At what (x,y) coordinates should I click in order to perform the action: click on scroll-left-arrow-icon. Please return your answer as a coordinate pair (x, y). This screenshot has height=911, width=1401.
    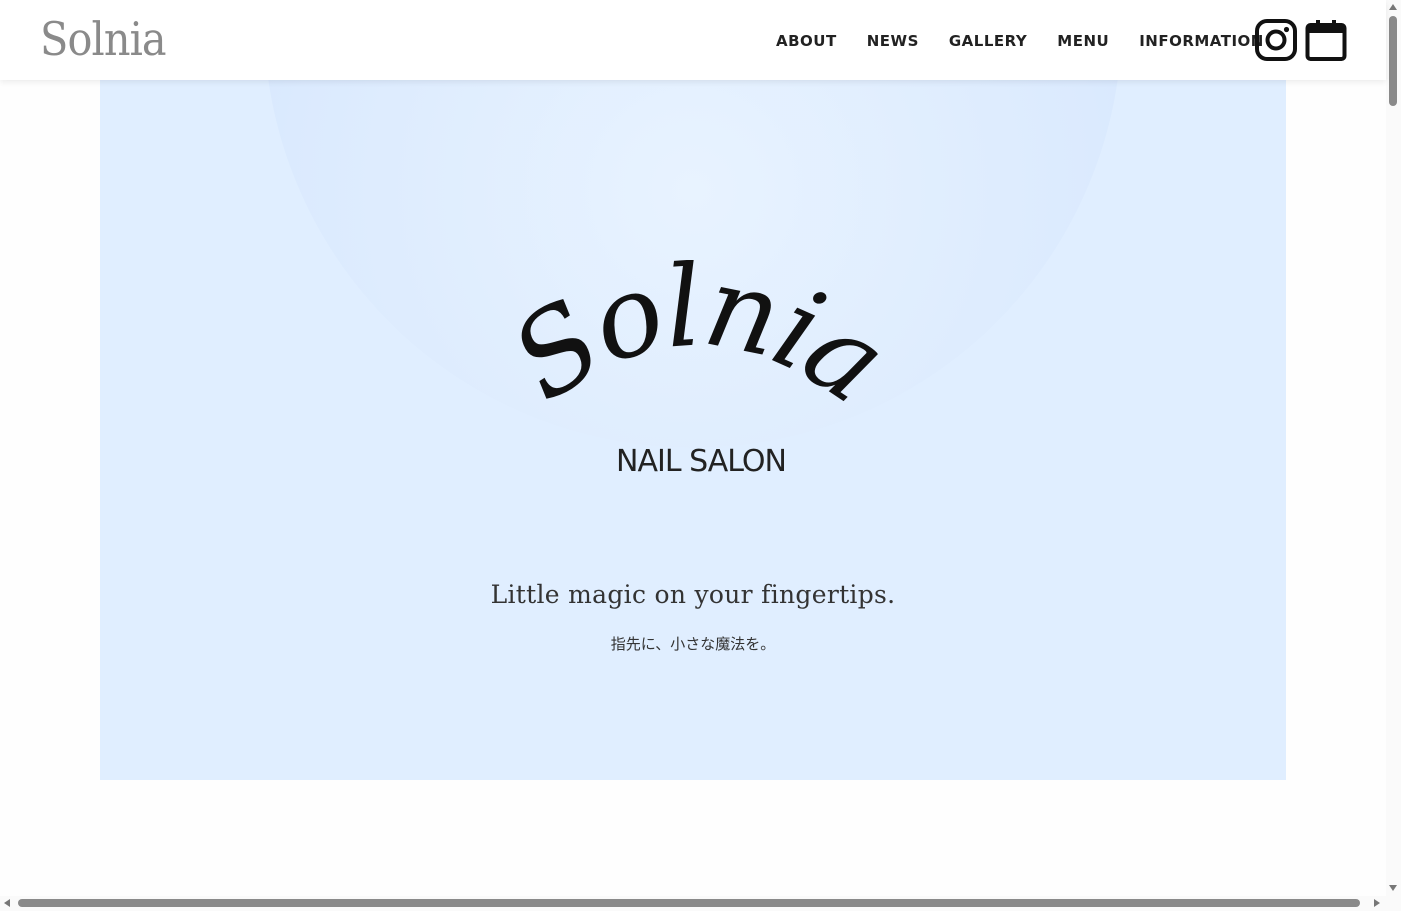
    Looking at the image, I should click on (7, 903).